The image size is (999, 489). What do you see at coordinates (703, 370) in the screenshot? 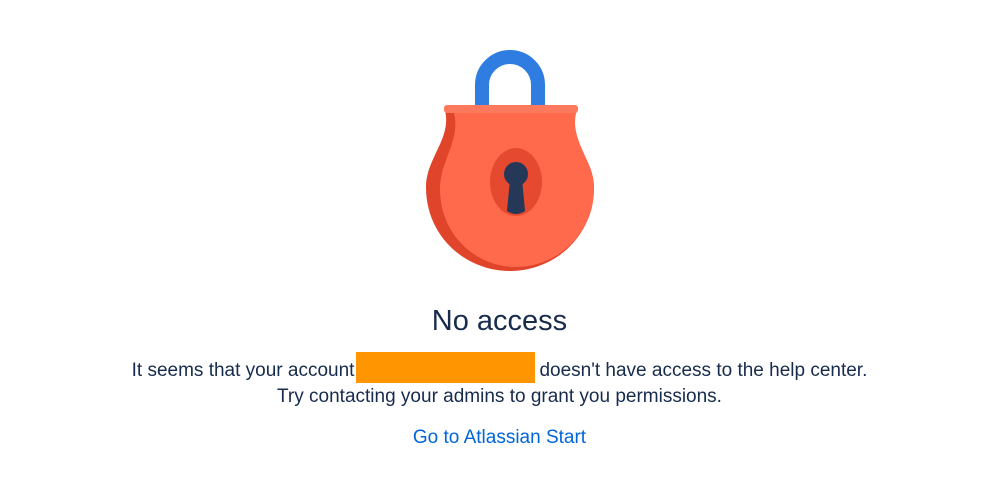
I see `message-suffix: doesn't have access to the help center.` at bounding box center [703, 370].